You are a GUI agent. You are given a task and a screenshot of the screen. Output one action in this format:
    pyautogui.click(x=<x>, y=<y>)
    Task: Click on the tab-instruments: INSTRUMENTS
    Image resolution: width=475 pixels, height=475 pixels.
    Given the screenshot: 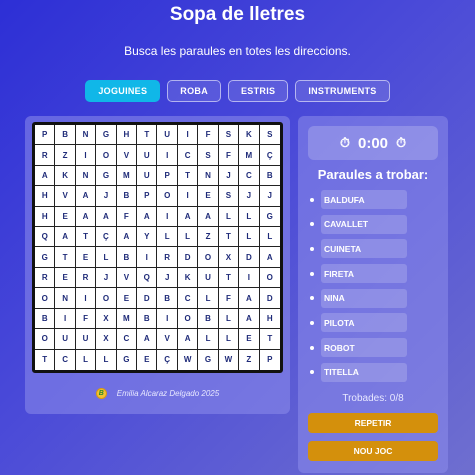 What is the action you would take?
    pyautogui.click(x=342, y=91)
    